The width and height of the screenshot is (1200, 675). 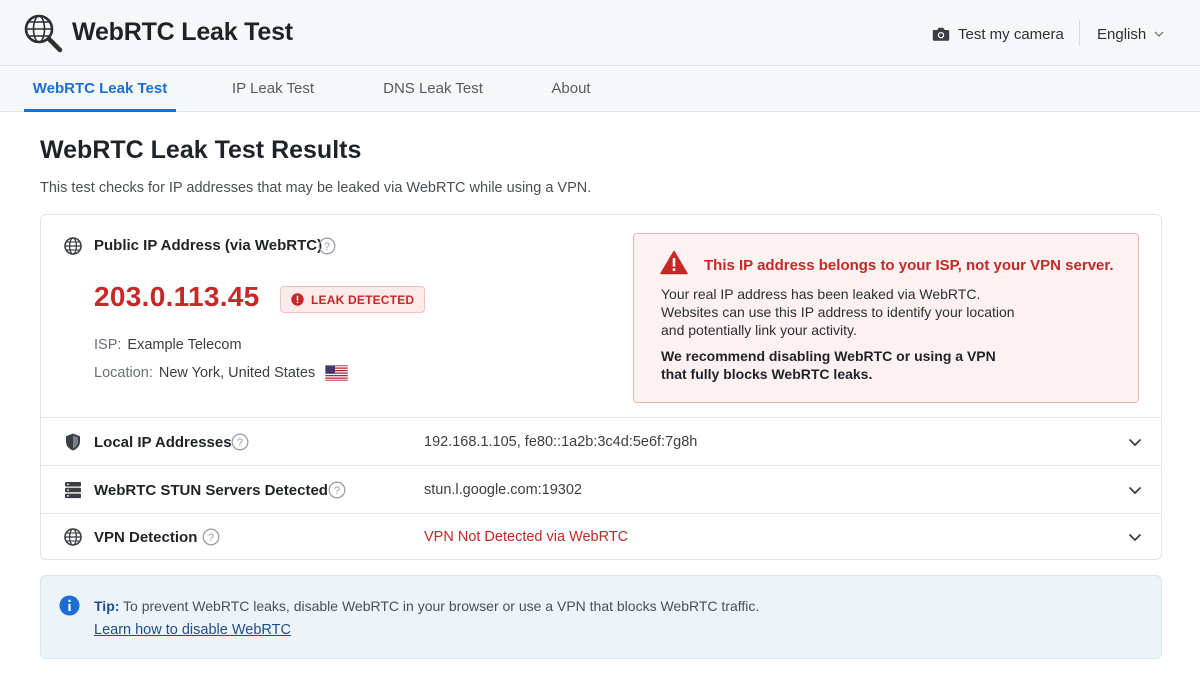 I want to click on tab-about: About, so click(x=571, y=89).